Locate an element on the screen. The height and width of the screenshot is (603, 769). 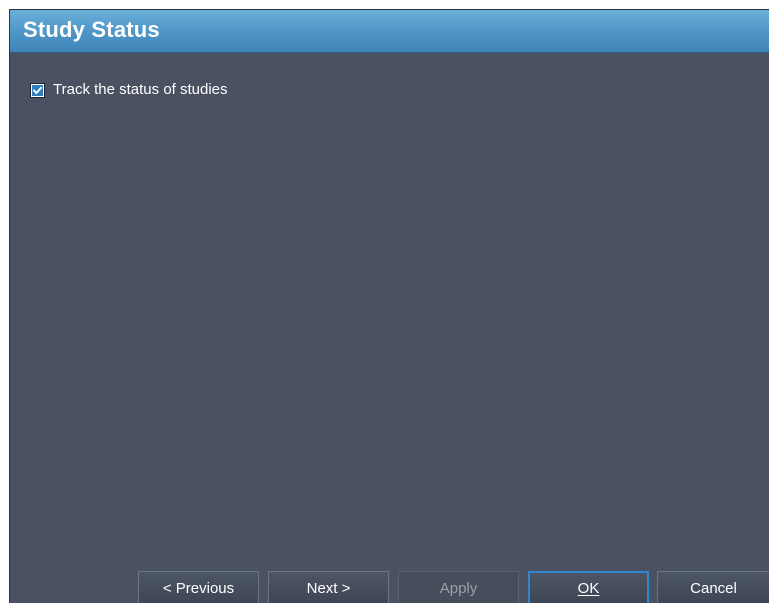
checkmark-icon is located at coordinates (37, 90).